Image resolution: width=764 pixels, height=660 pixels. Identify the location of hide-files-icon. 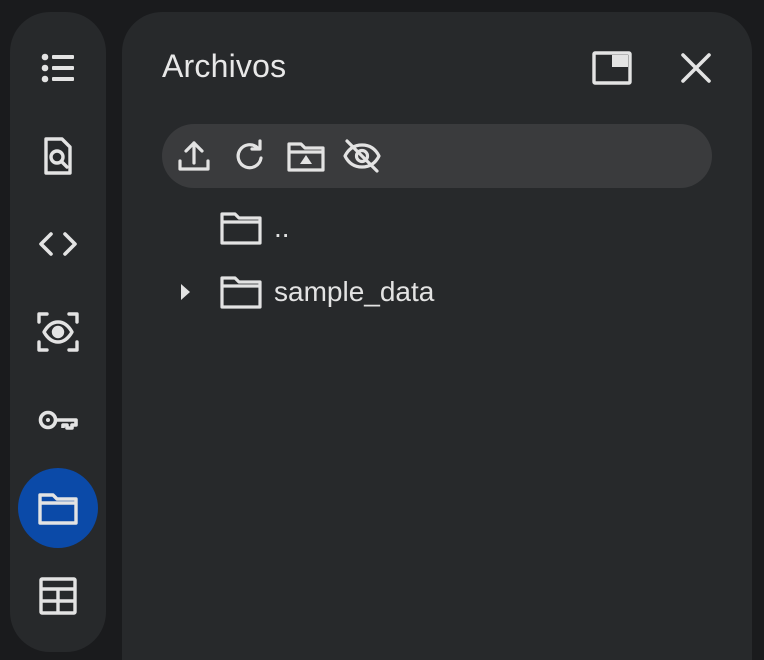
(362, 156).